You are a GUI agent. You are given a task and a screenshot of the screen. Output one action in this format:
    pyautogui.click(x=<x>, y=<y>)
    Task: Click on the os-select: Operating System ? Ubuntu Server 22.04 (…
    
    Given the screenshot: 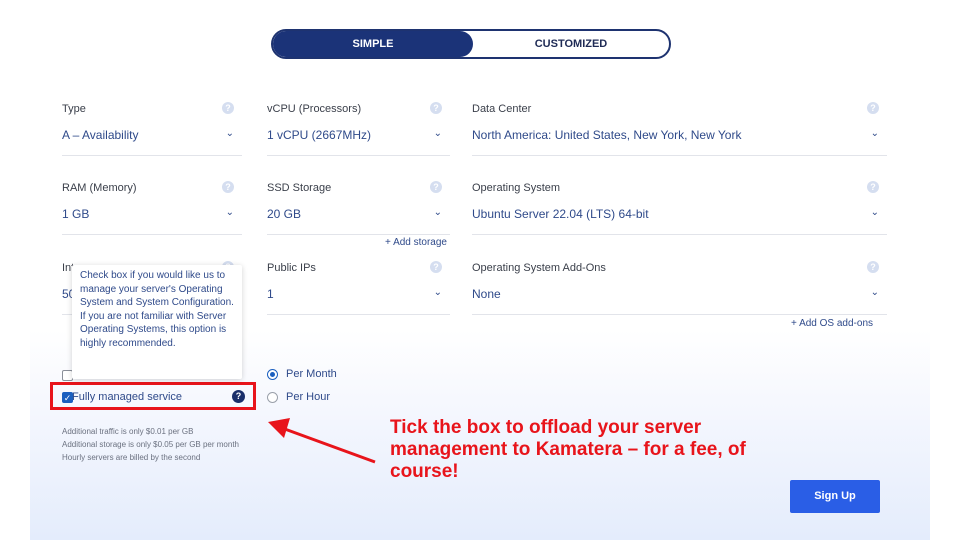 What is the action you would take?
    pyautogui.click(x=679, y=209)
    